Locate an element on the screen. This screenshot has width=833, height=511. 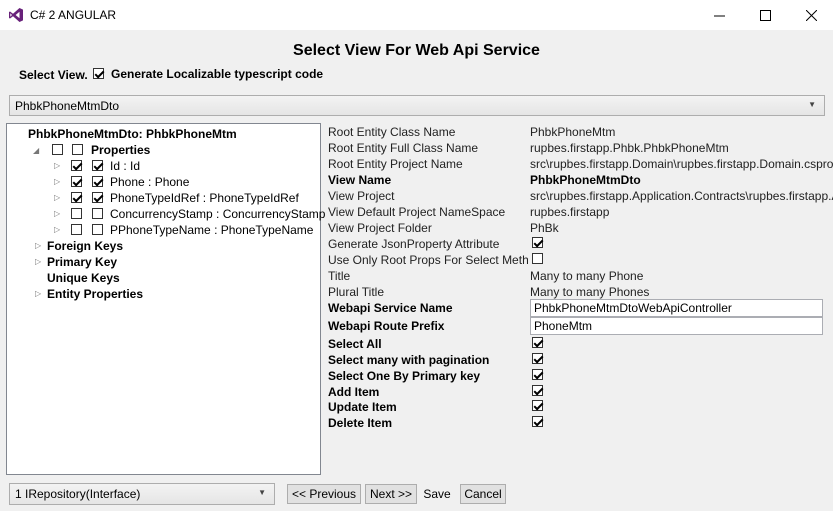
tree-entity-properties: Entity Properties is located at coordinates (95, 294).